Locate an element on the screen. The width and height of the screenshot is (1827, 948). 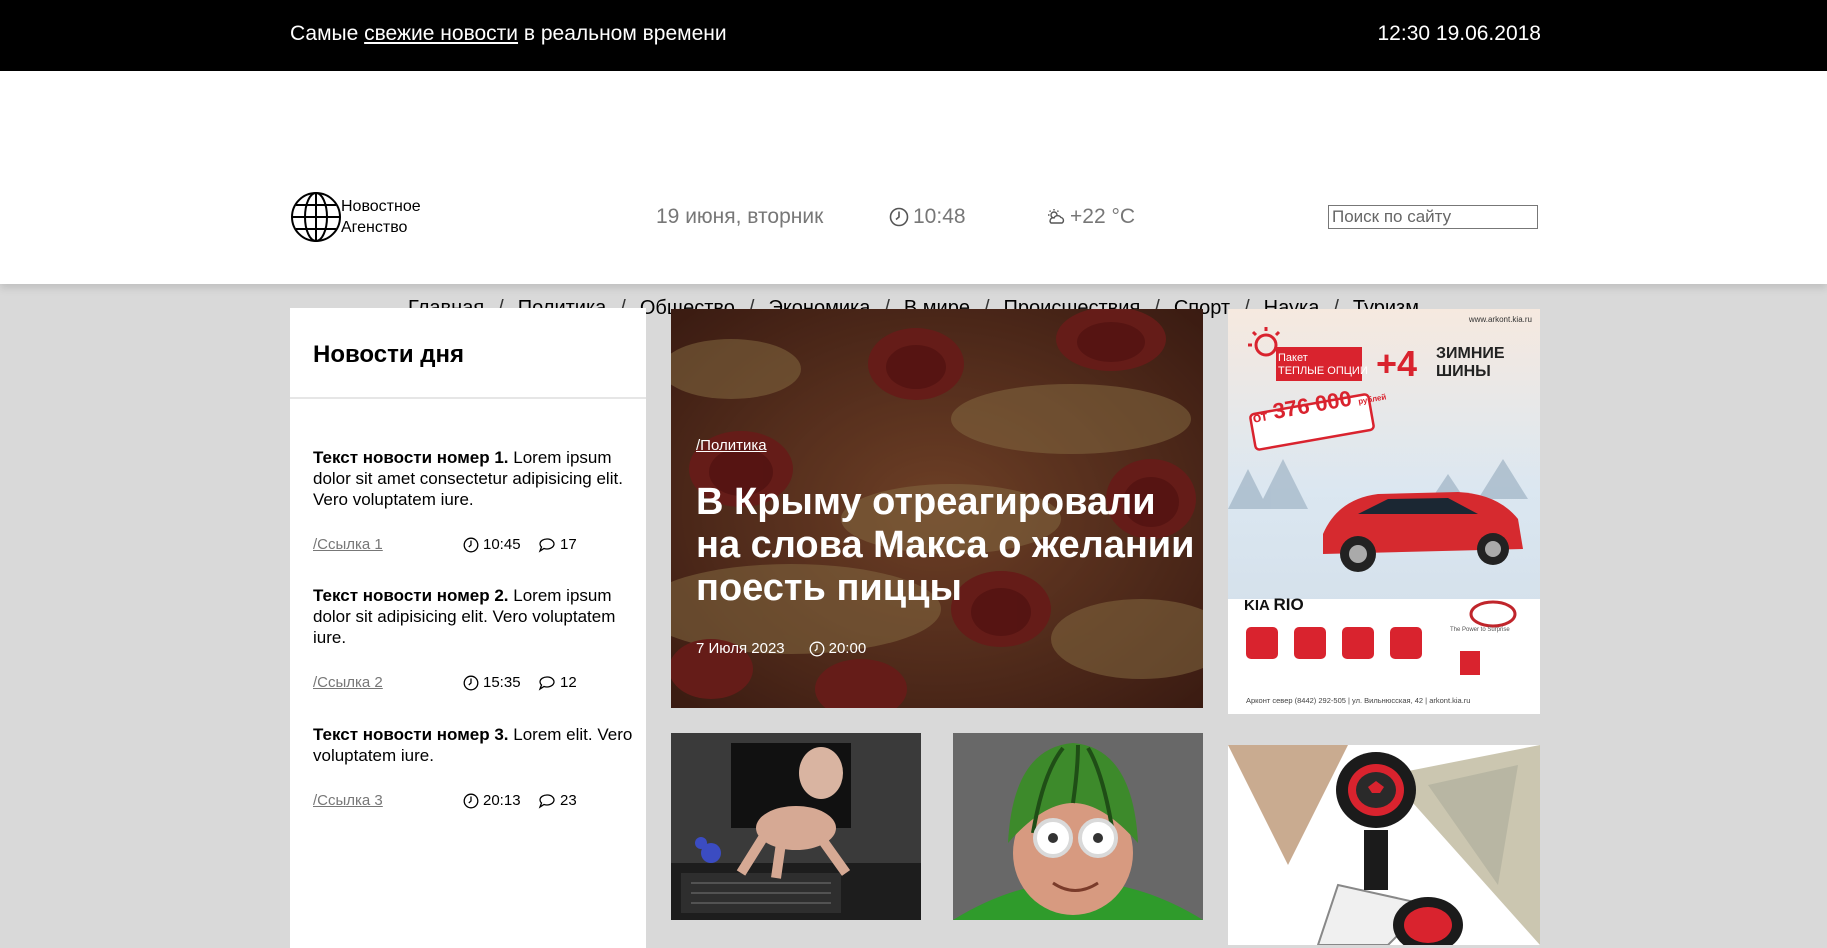
news-time: 20:13 is located at coordinates (500, 800).